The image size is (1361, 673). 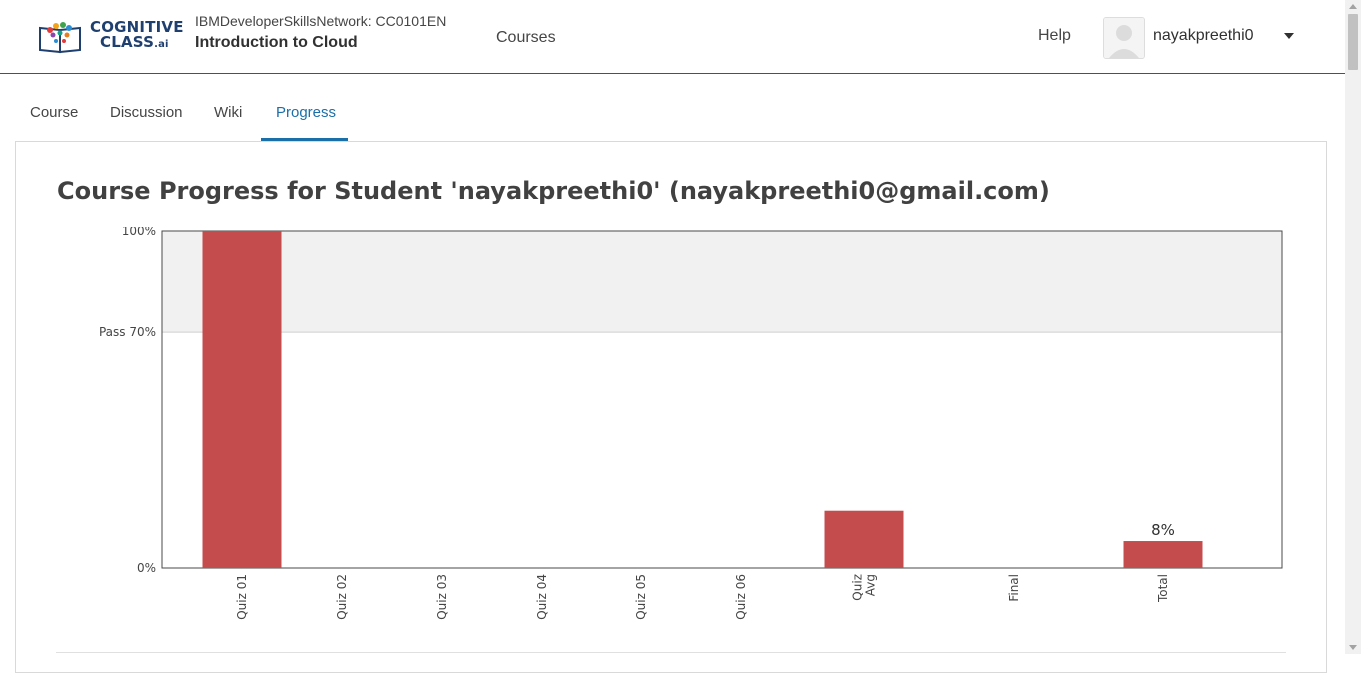 I want to click on x-tick-quiz-01: Quiz 01, so click(x=242, y=597).